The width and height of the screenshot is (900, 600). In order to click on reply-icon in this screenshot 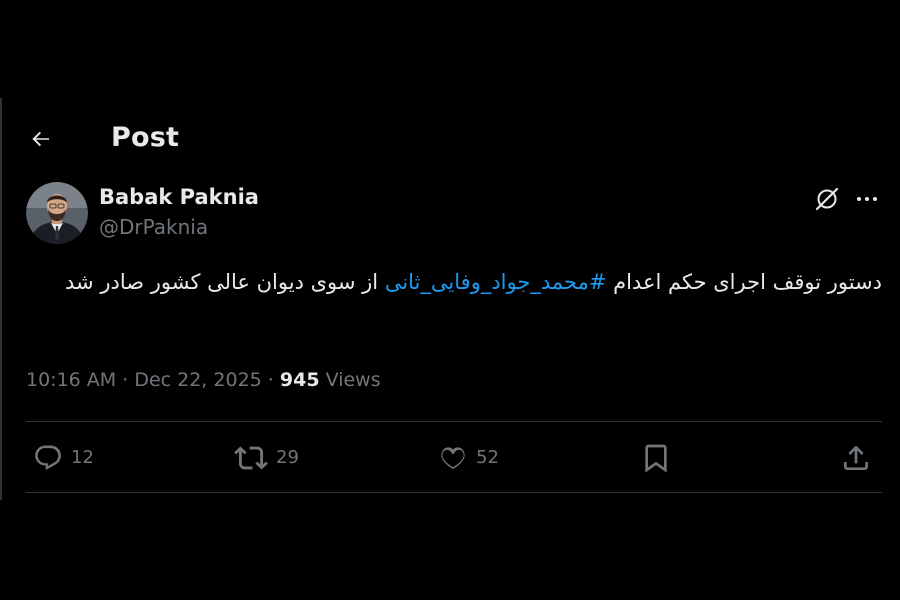, I will do `click(48, 457)`.